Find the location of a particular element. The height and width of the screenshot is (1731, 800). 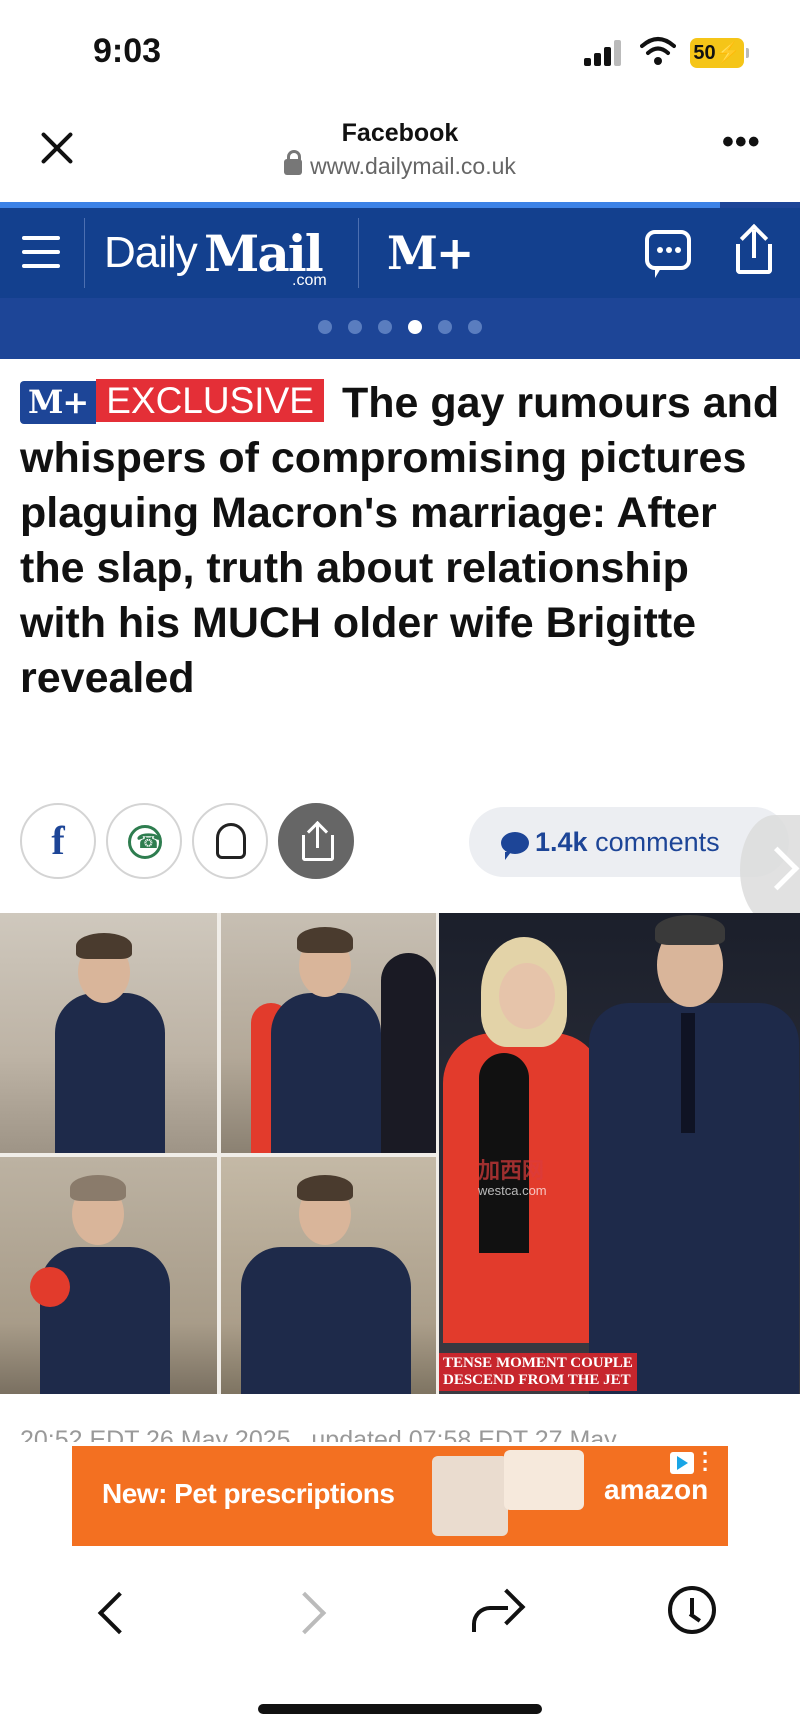

exclusive-badge: M+ EXCLUSIVE is located at coordinates (172, 401).